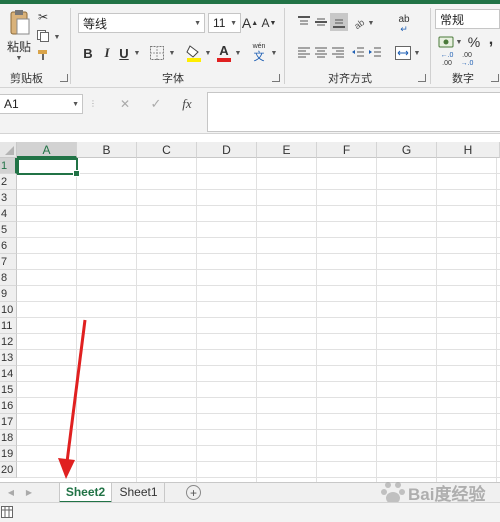  What do you see at coordinates (167, 150) in the screenshot?
I see `column-header-c: C` at bounding box center [167, 150].